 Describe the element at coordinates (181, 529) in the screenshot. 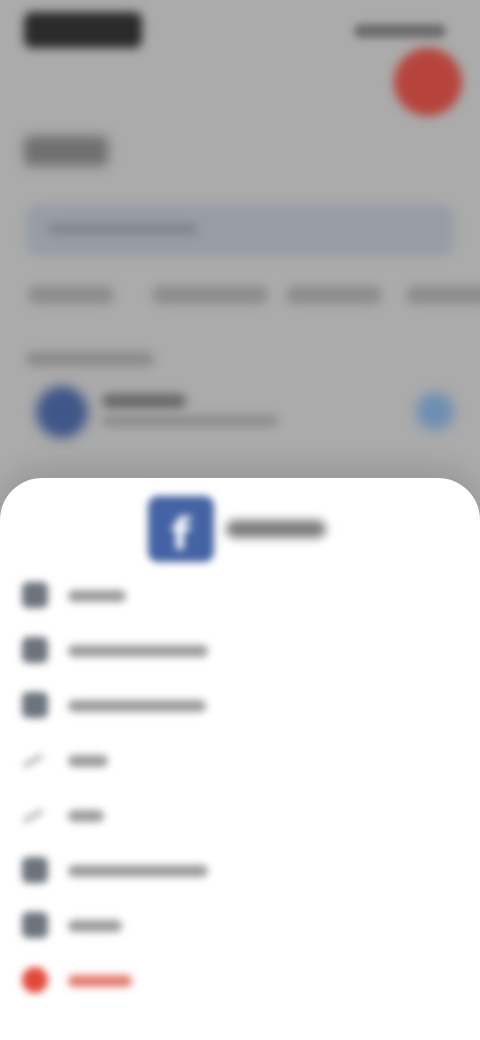

I see `facebook-logo-icon: f` at that location.